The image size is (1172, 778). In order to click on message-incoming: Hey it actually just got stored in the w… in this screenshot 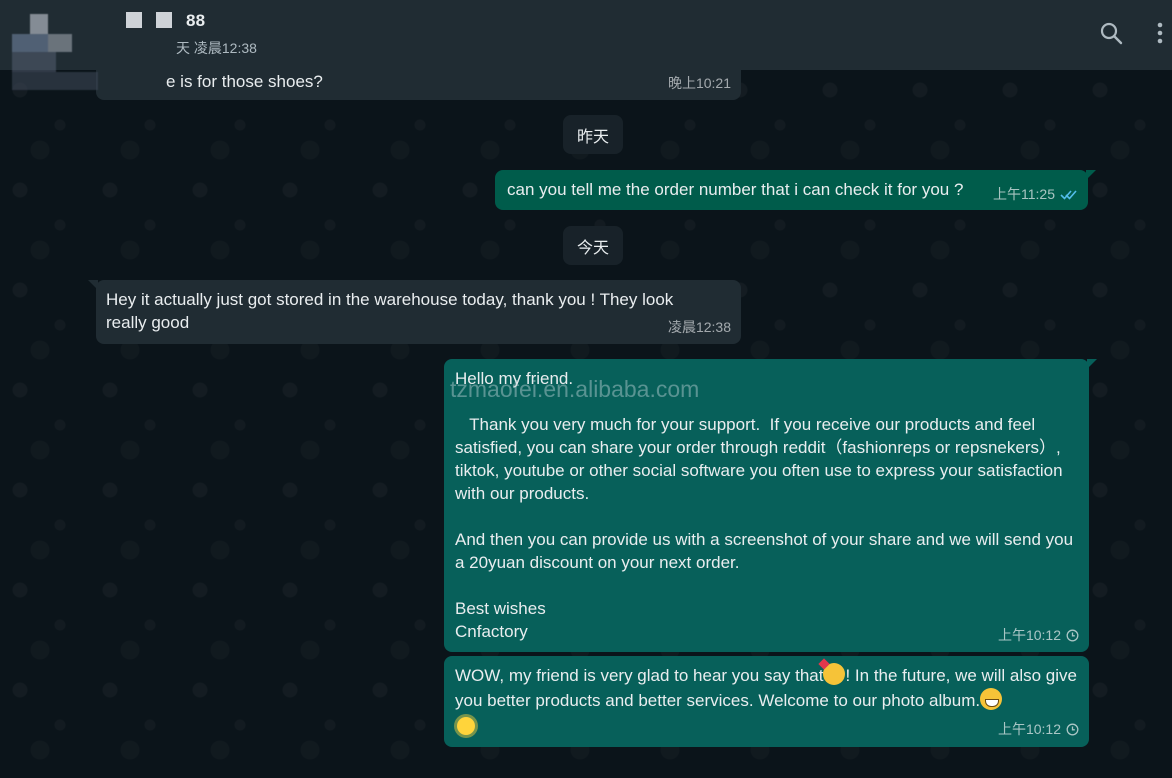, I will do `click(414, 312)`.